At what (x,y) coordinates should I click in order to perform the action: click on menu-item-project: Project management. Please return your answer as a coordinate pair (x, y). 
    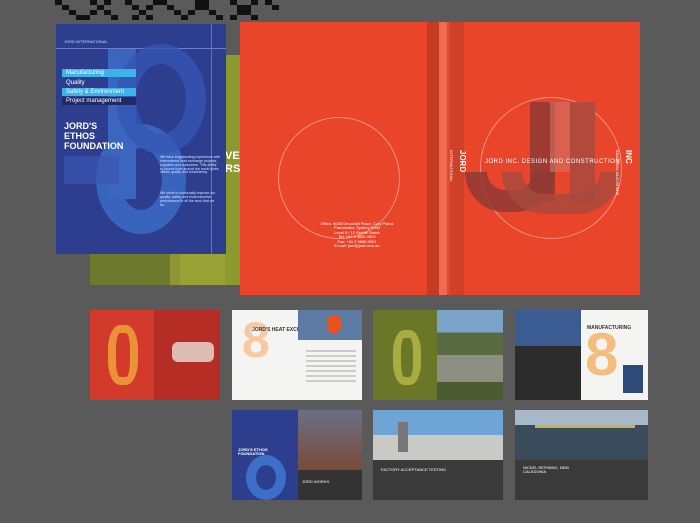
    Looking at the image, I should click on (99, 101).